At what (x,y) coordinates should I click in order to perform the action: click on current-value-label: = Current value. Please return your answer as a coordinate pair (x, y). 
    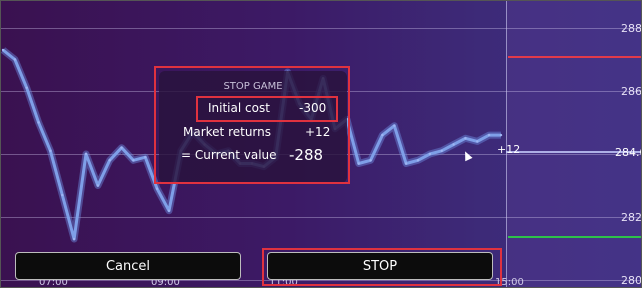
    Looking at the image, I should click on (229, 155).